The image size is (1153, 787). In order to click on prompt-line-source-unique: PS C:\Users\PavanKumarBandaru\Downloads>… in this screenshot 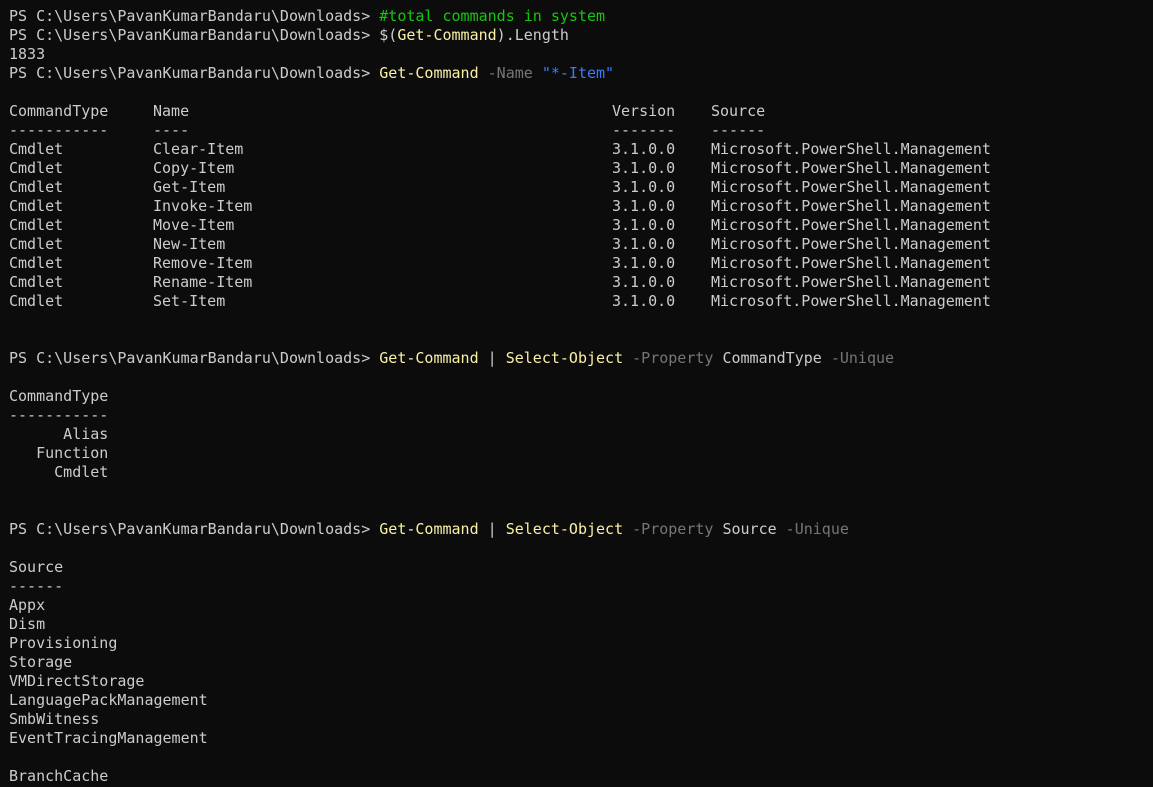, I will do `click(576, 529)`.